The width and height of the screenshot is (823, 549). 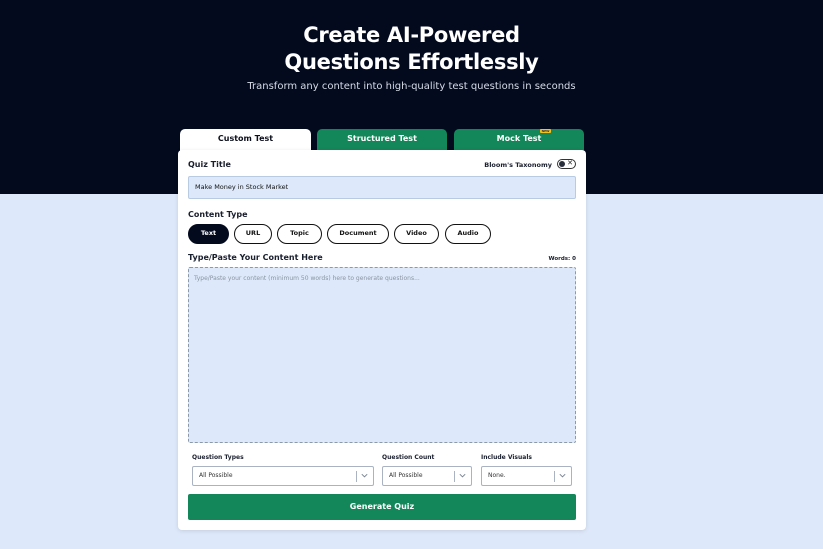 I want to click on tab-structured-test: Structured Test, so click(x=382, y=139).